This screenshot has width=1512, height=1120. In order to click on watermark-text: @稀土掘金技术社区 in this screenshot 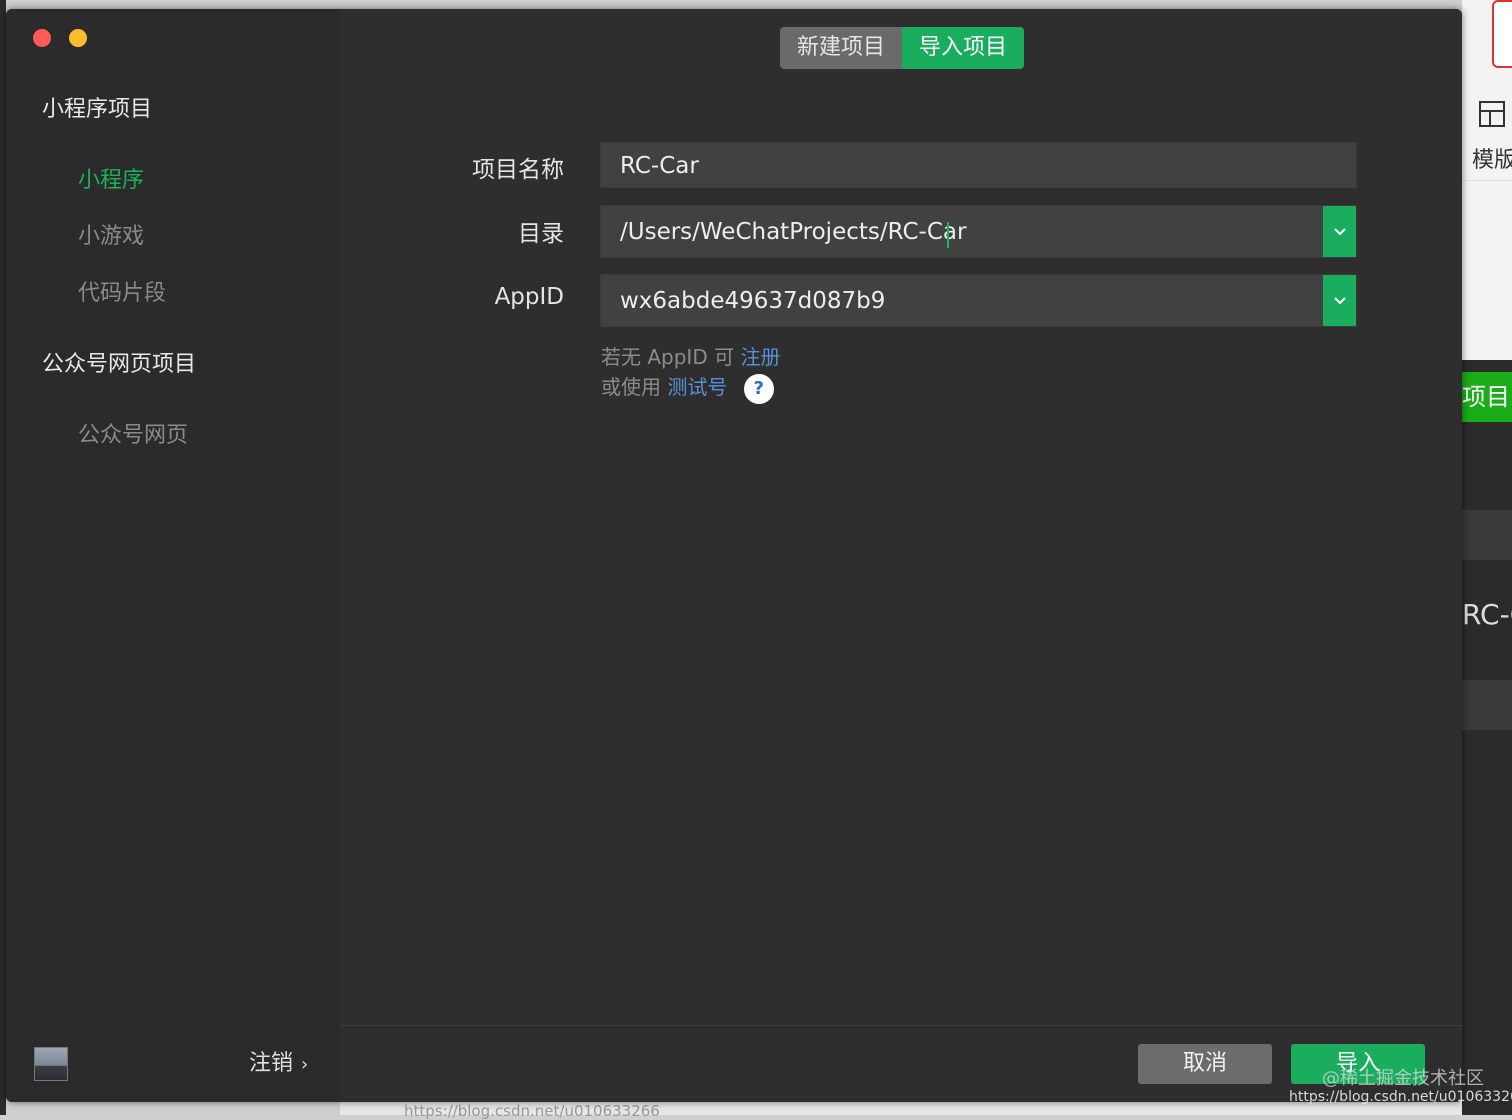, I will do `click(1403, 1078)`.